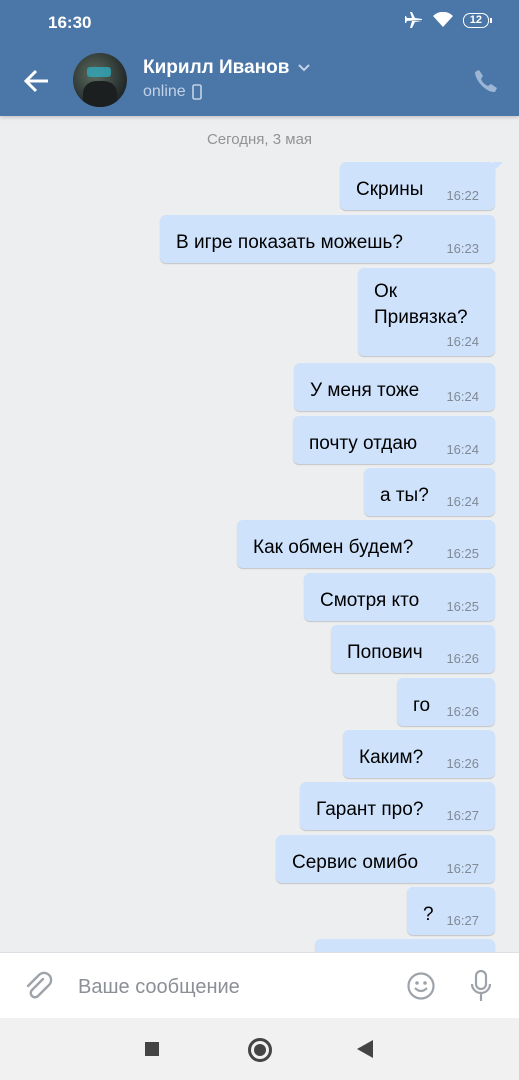  I want to click on message-text: а ты?, so click(404, 495).